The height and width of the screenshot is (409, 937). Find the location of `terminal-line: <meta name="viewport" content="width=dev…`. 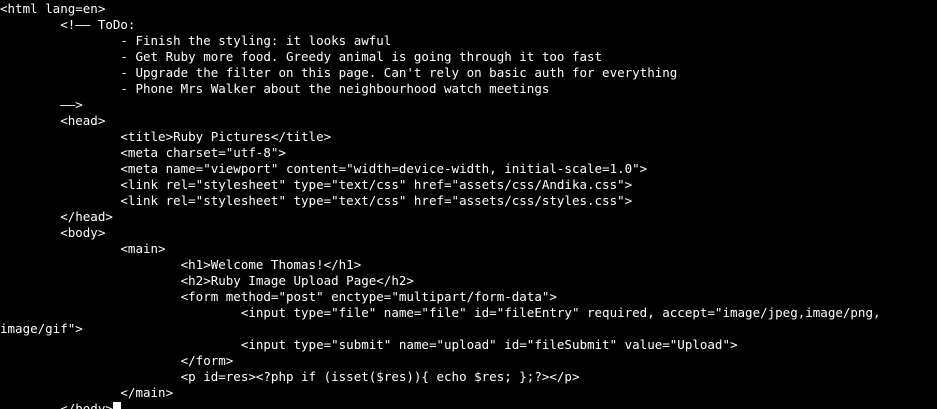

terminal-line: <meta name="viewport" content="width=dev… is located at coordinates (324, 168).